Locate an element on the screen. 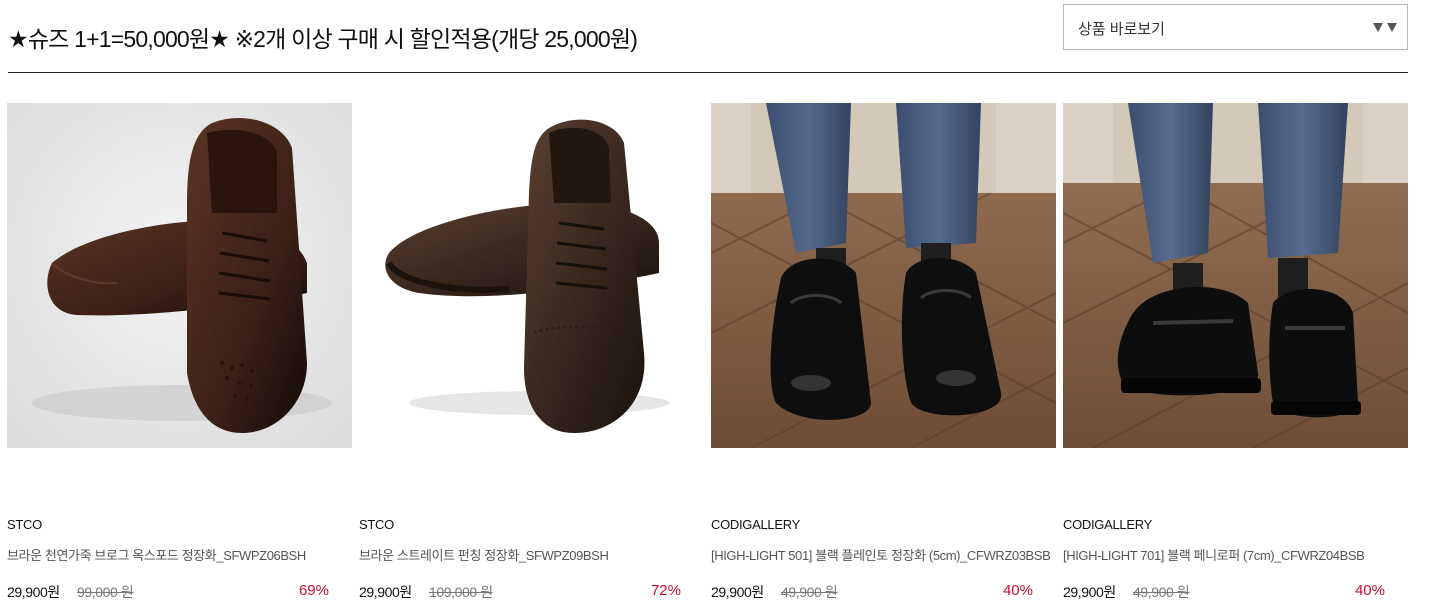 The width and height of the screenshot is (1430, 615). product-quick-view-select: 상품 바로보기 is located at coordinates (1235, 27).